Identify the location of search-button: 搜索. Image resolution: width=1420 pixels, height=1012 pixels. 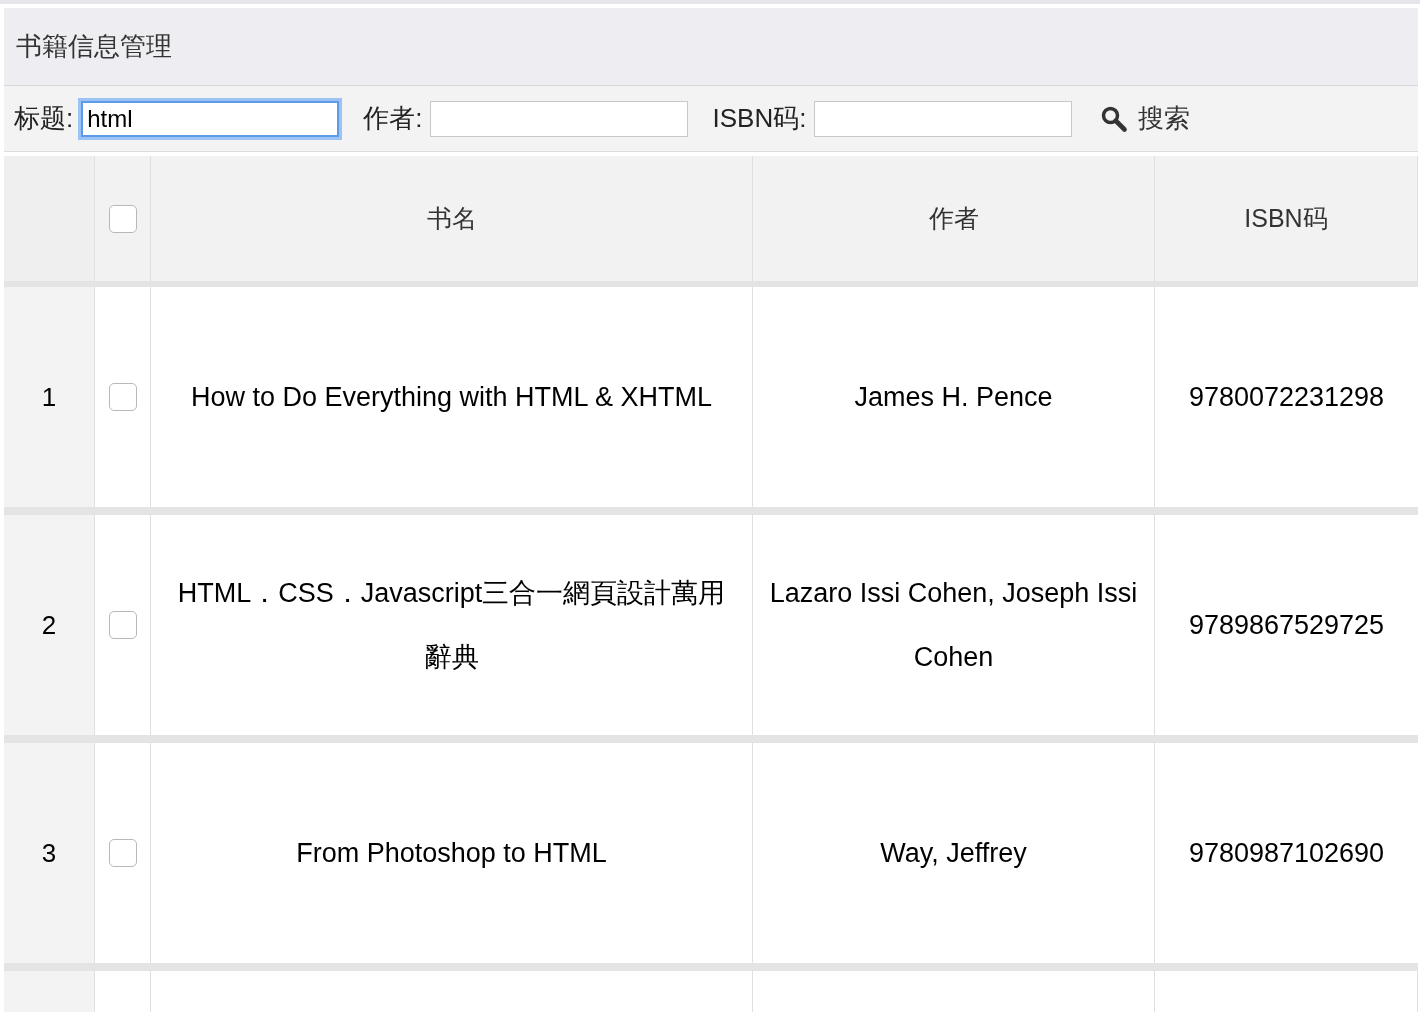
(1145, 118).